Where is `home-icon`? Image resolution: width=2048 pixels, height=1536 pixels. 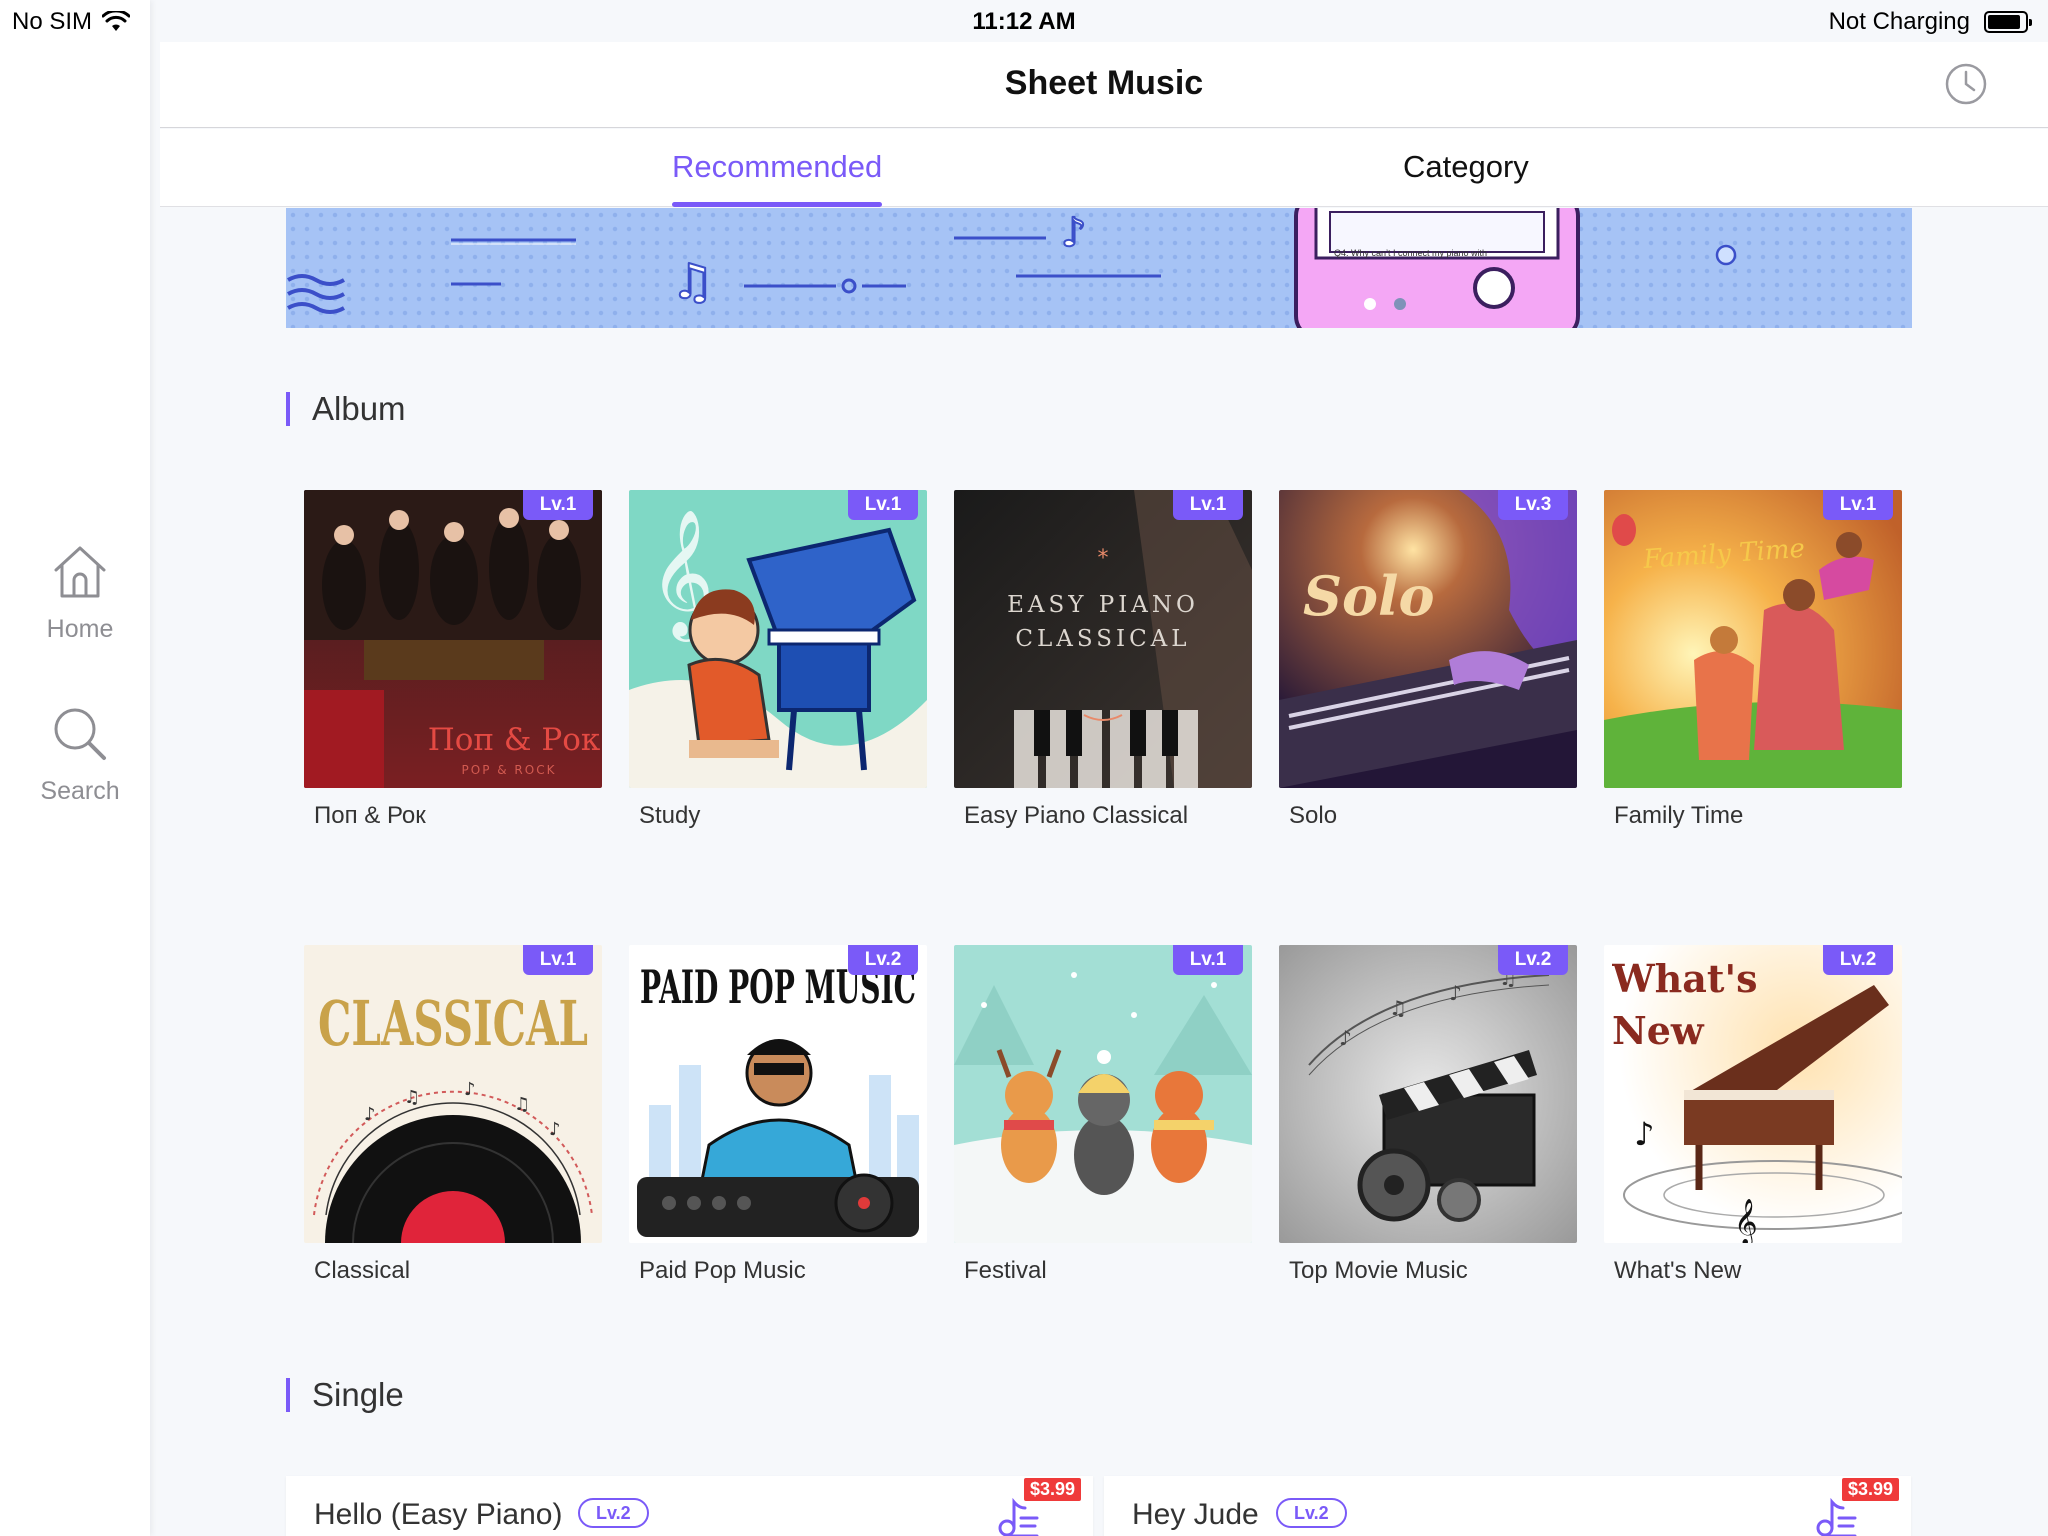
home-icon is located at coordinates (80, 572).